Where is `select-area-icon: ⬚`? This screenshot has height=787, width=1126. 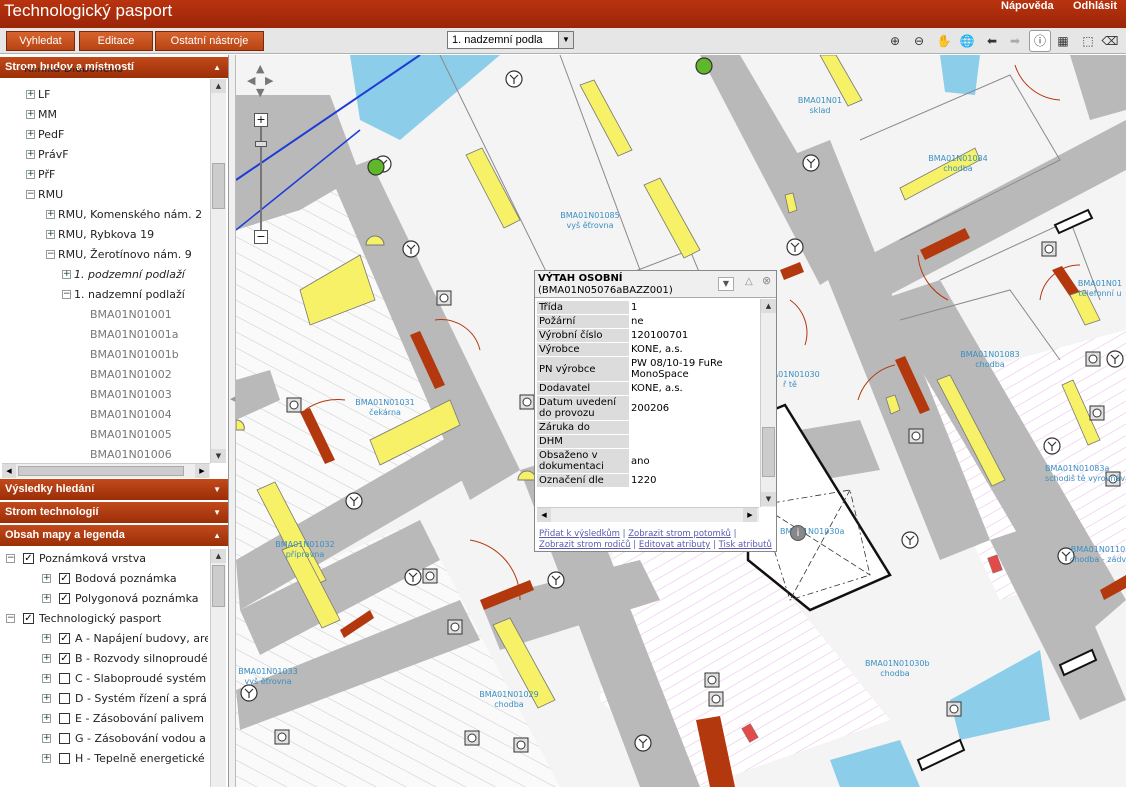
select-area-icon: ⬚ is located at coordinates (1088, 41).